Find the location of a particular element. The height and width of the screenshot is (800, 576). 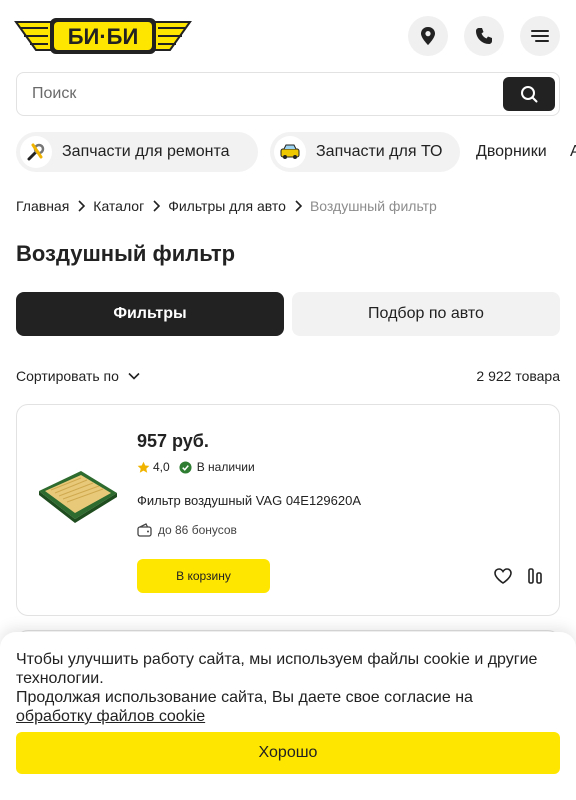

breadcrumb-catalog: Каталог is located at coordinates (118, 206).